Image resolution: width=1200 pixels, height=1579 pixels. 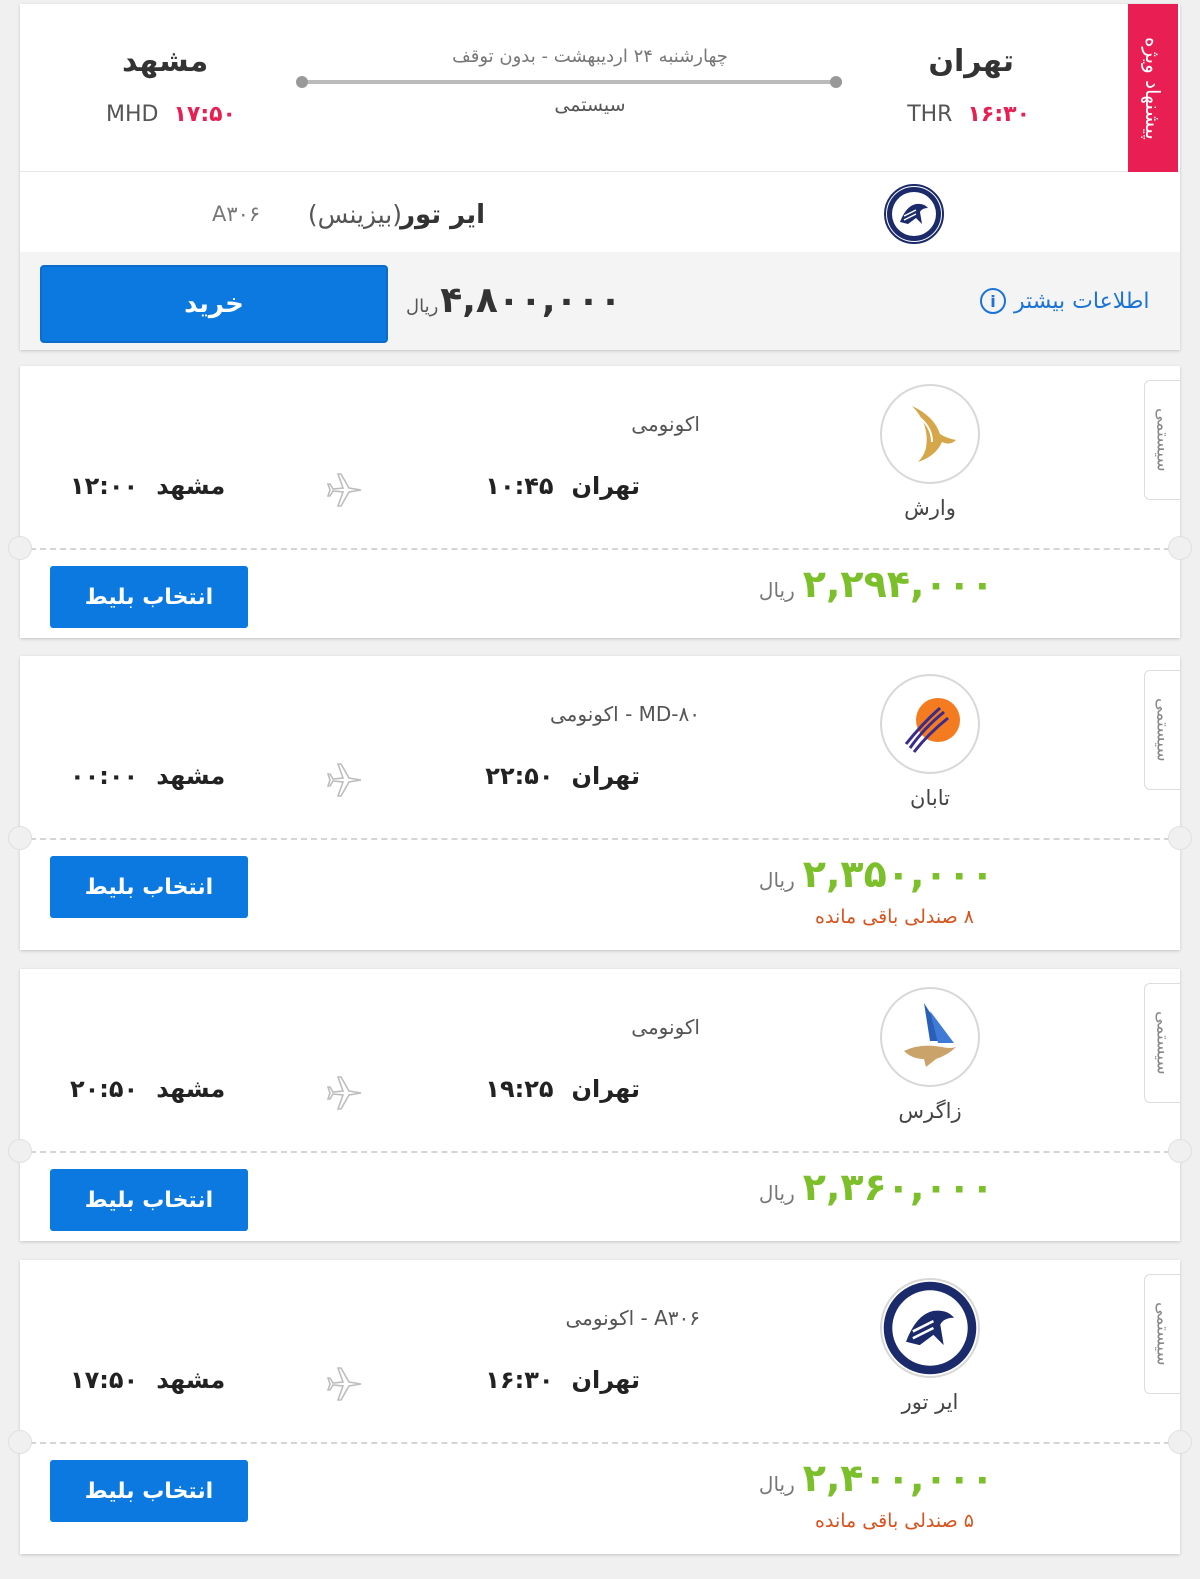 What do you see at coordinates (562, 486) in the screenshot?
I see `origin: تهران ۱۰:۴۵` at bounding box center [562, 486].